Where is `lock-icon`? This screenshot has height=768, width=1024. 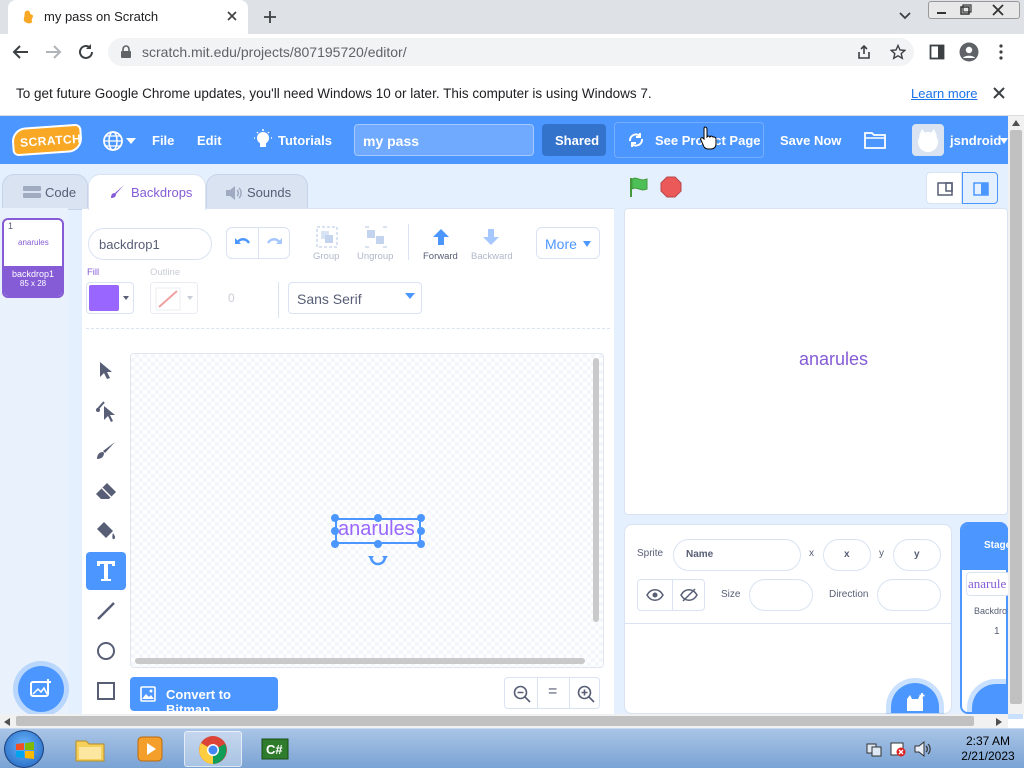 lock-icon is located at coordinates (126, 52).